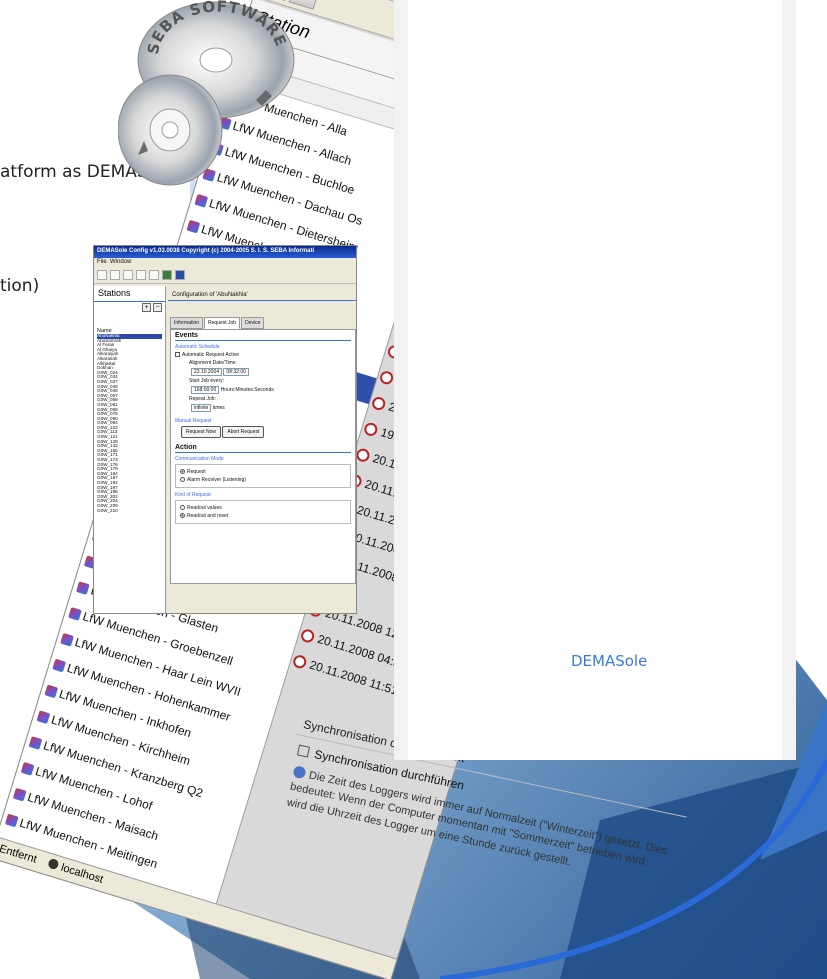  I want to click on config-heading: Configuration of 'AbuNakhla', so click(262, 293).